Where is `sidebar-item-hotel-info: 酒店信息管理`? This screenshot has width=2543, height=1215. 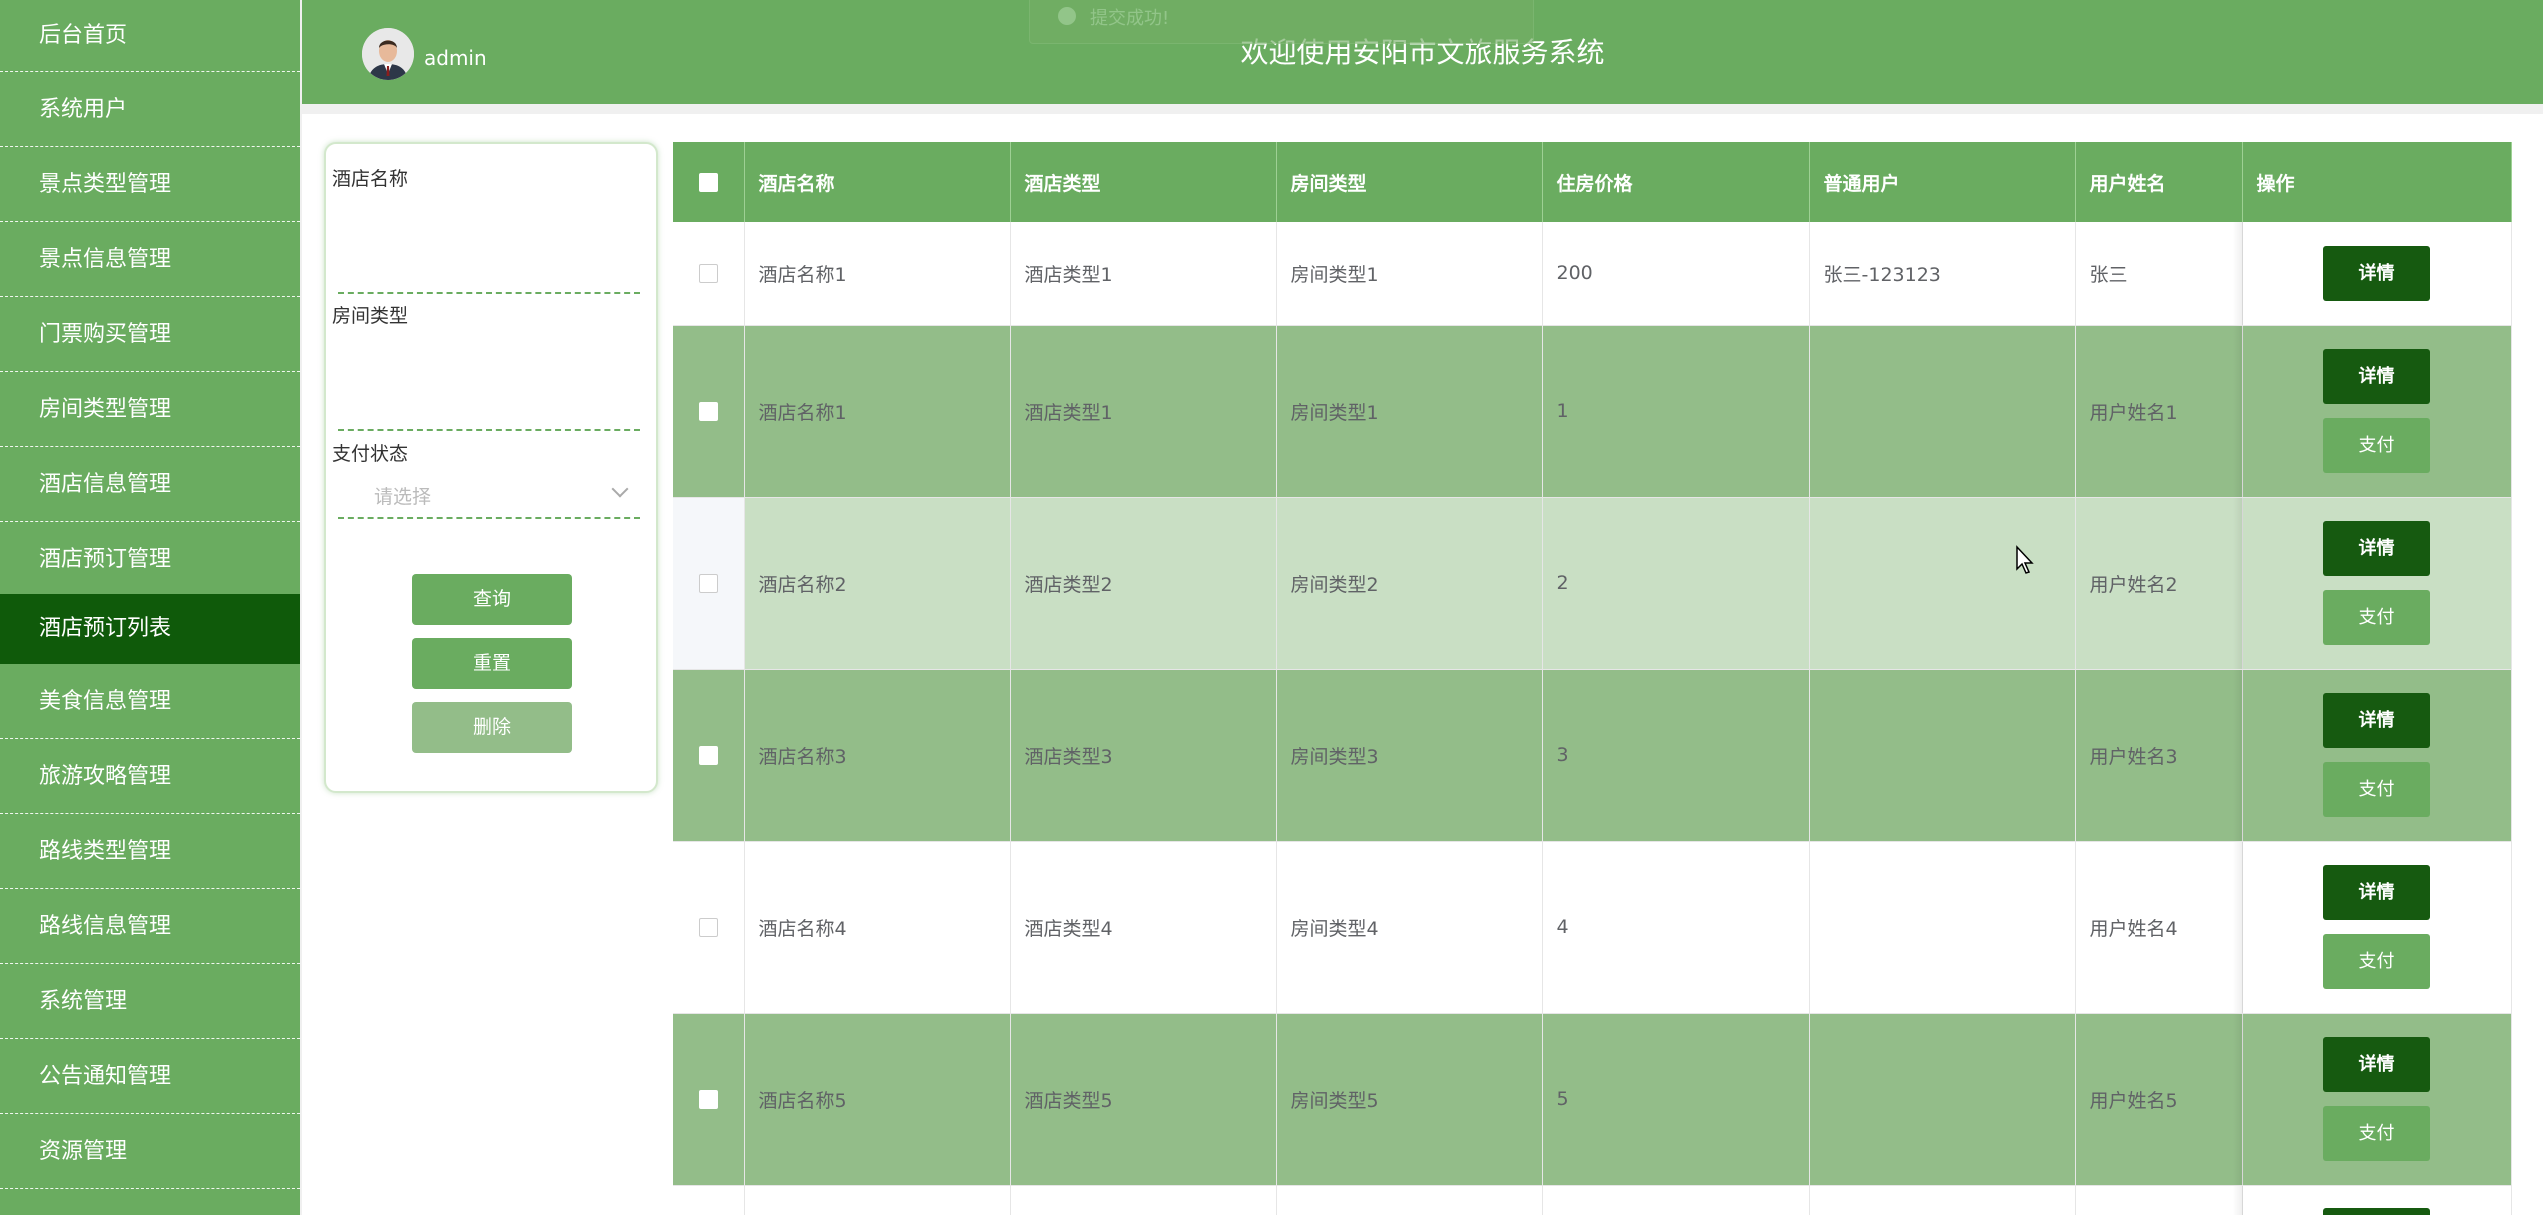 sidebar-item-hotel-info: 酒店信息管理 is located at coordinates (150, 484).